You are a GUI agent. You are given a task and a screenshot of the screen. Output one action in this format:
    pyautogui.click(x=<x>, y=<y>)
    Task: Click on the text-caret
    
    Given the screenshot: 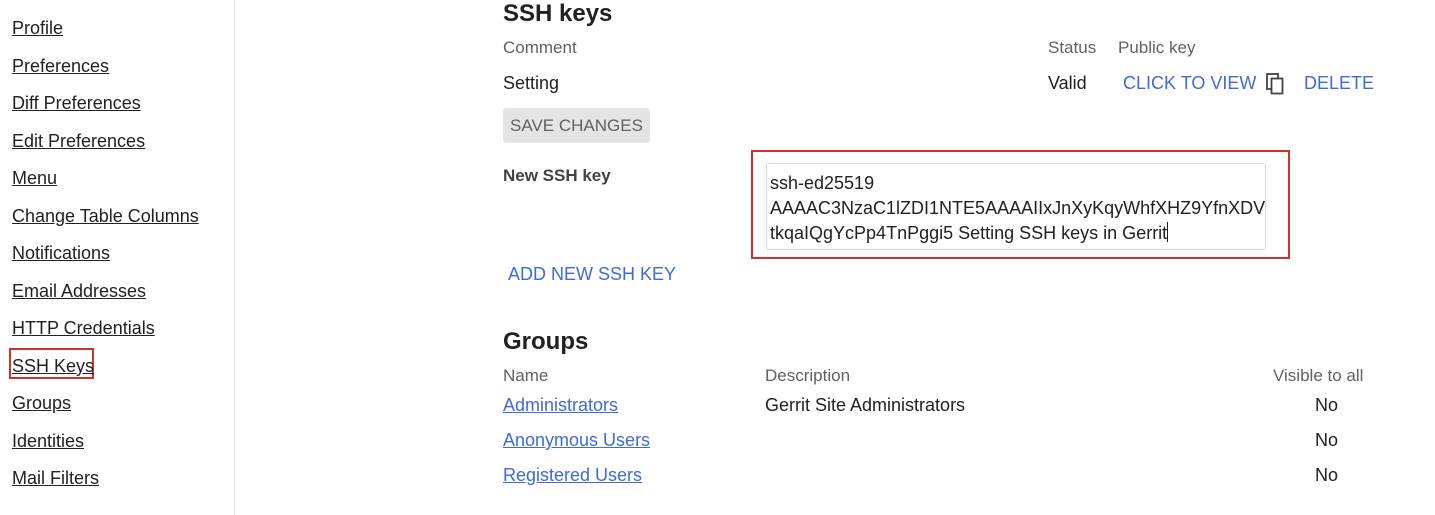 What is the action you would take?
    pyautogui.click(x=1168, y=232)
    